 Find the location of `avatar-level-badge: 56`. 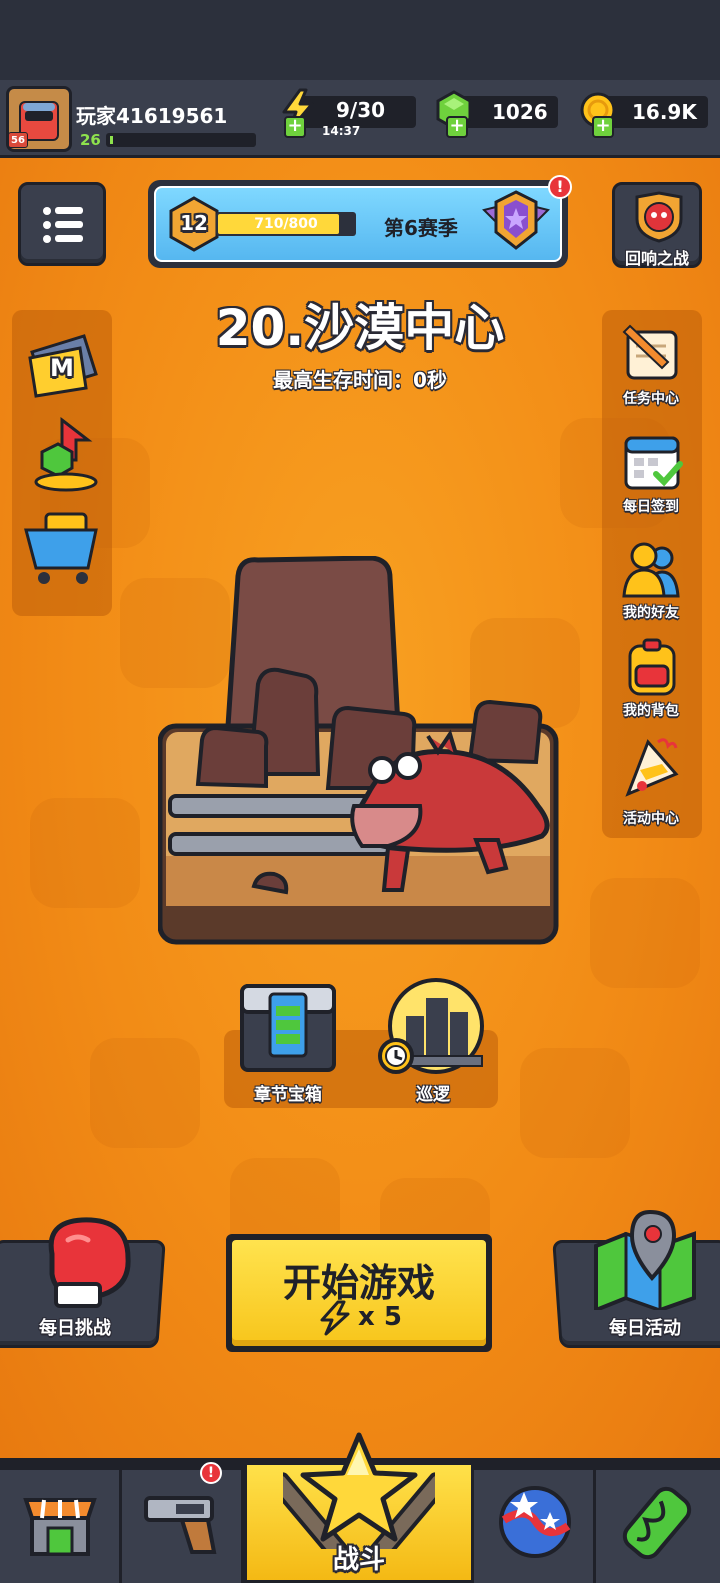

avatar-level-badge: 56 is located at coordinates (18, 140).